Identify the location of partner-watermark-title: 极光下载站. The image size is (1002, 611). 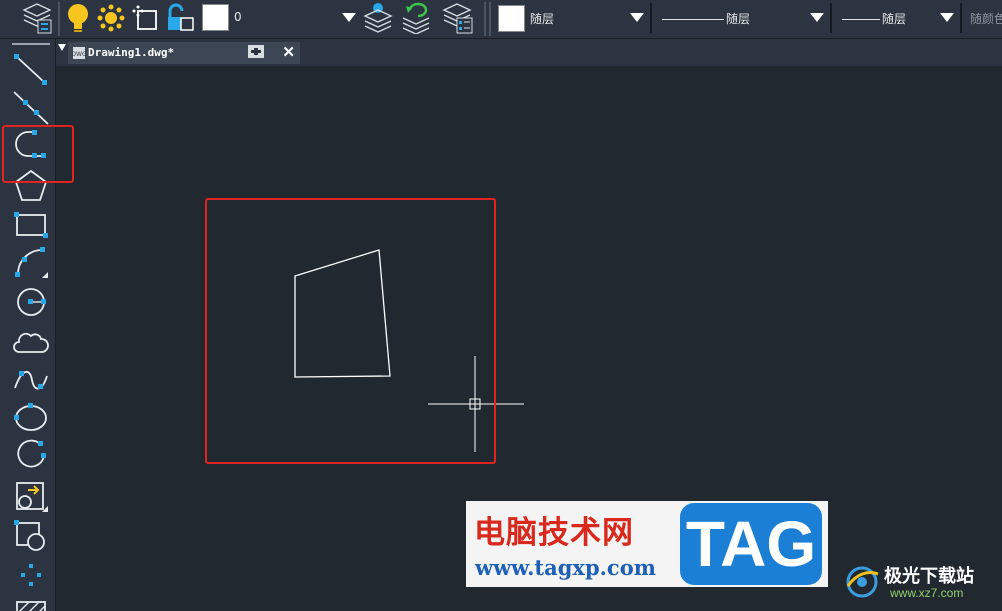
(929, 576).